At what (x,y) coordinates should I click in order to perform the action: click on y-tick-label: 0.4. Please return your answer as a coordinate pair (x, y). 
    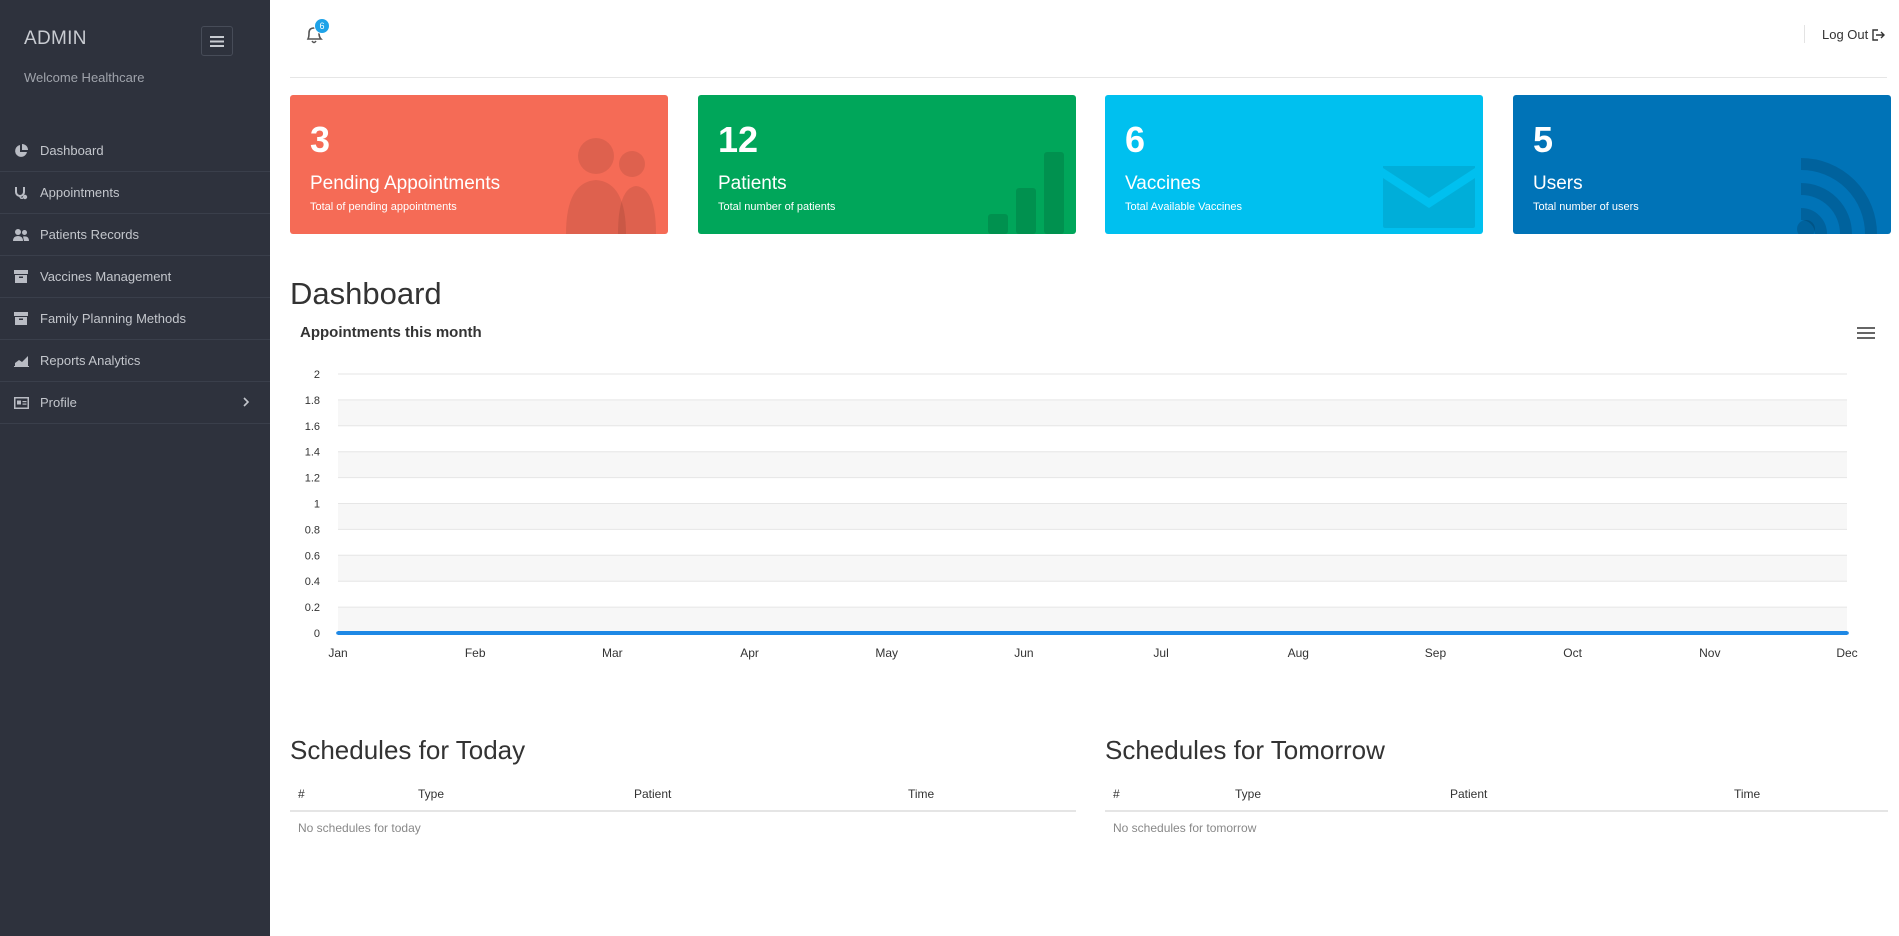
    Looking at the image, I should click on (312, 582).